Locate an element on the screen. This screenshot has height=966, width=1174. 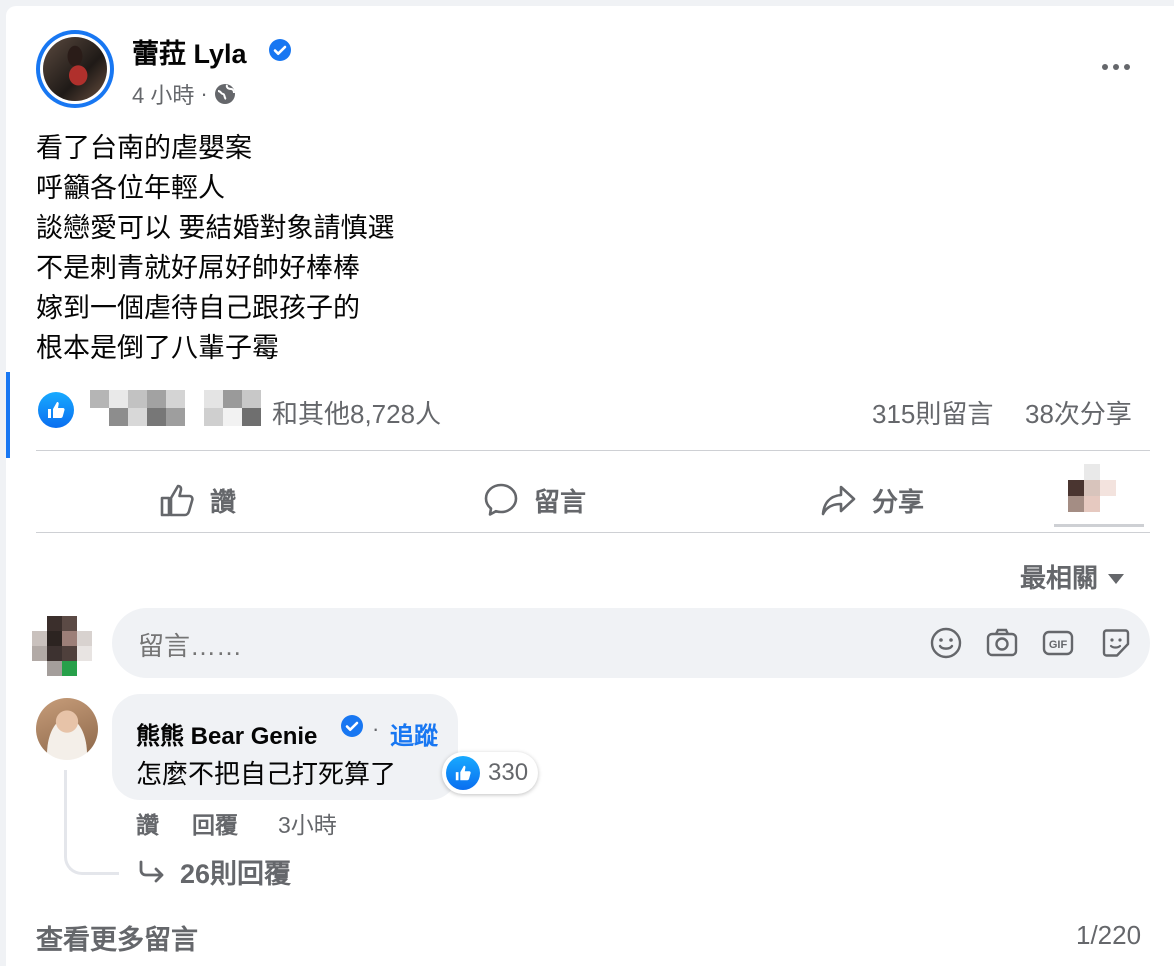
share-button-label: 分享 is located at coordinates (898, 501).